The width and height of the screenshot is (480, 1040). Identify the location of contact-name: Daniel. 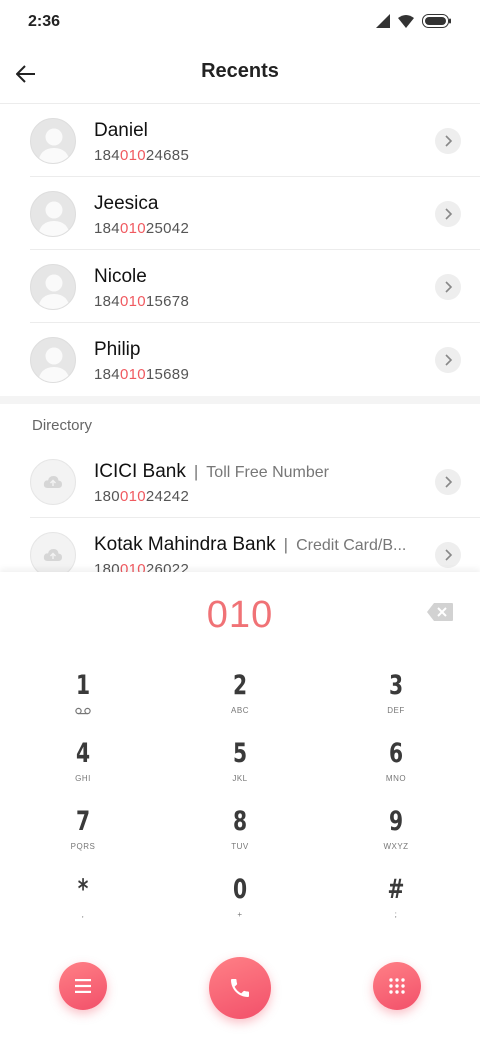
(121, 130).